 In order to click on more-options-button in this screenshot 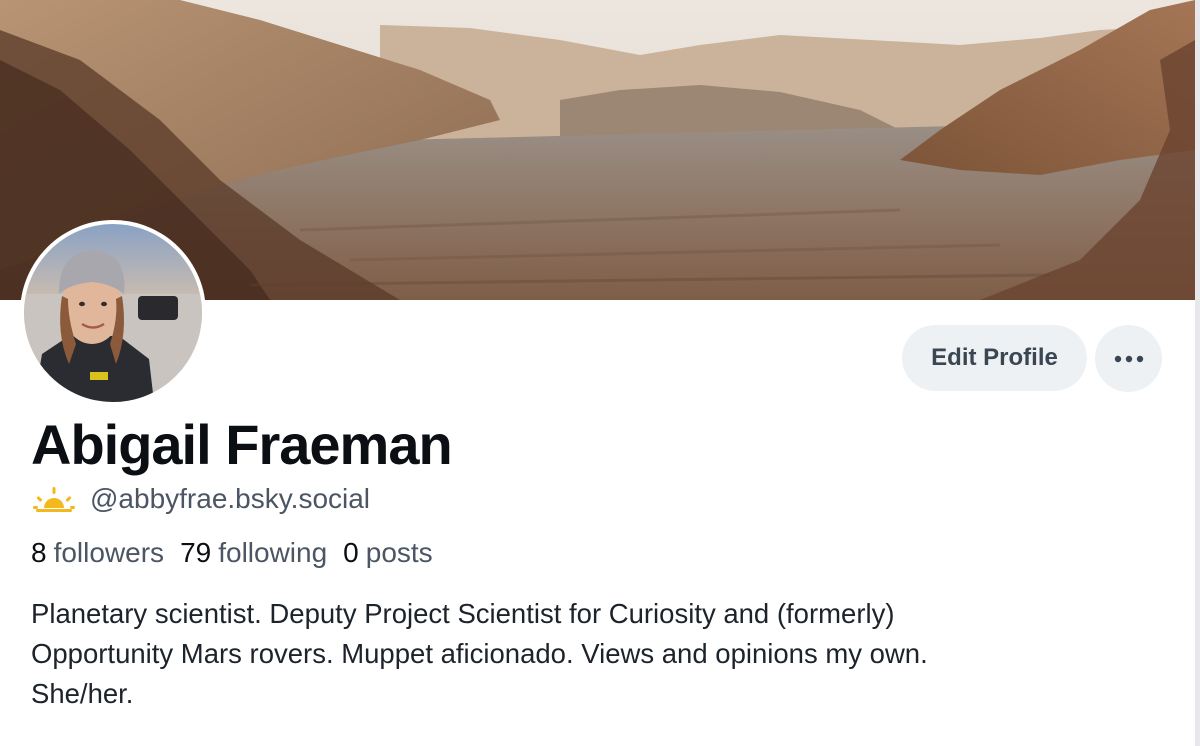, I will do `click(1128, 358)`.